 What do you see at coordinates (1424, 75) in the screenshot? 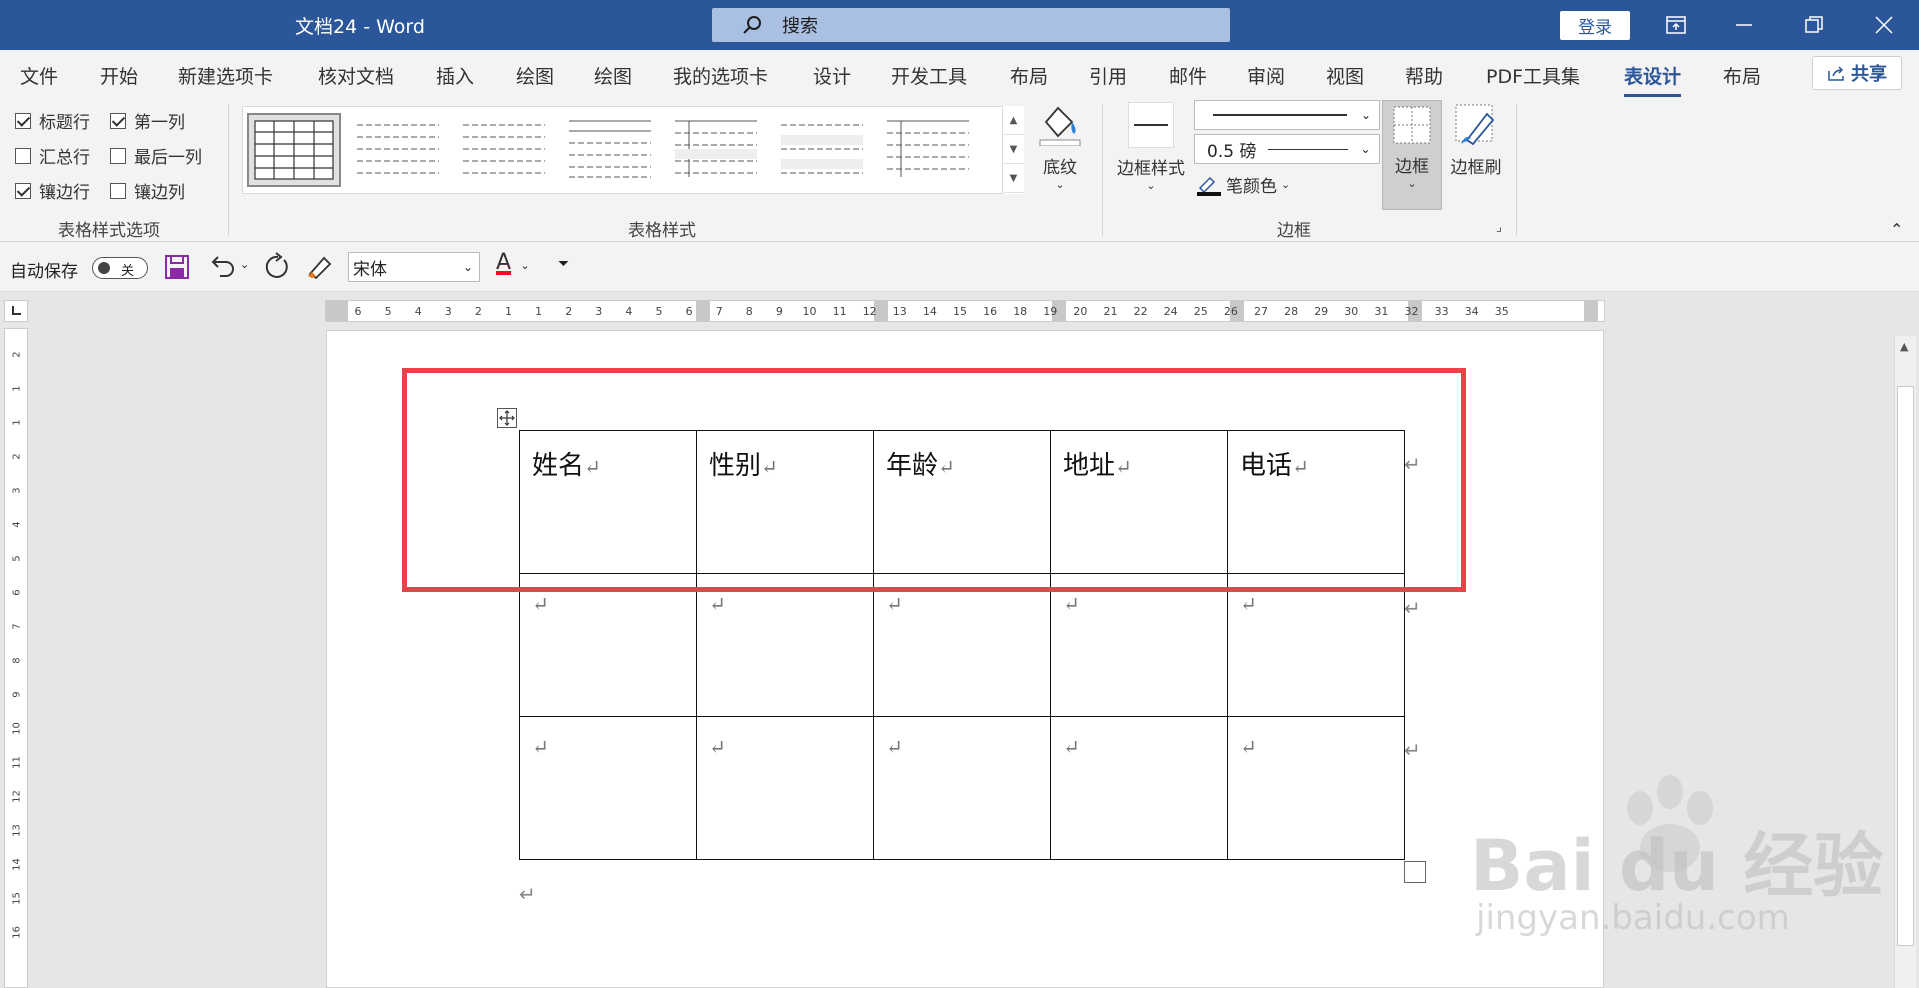
I see `tab-help: 帮助` at bounding box center [1424, 75].